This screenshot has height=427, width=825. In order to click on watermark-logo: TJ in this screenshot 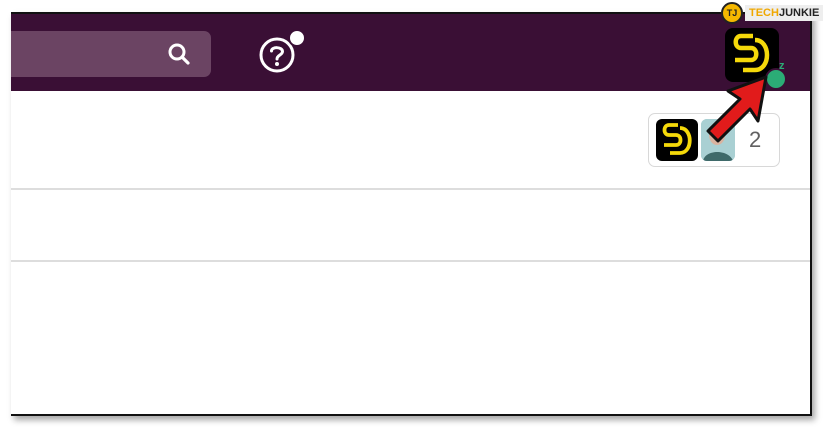, I will do `click(732, 13)`.